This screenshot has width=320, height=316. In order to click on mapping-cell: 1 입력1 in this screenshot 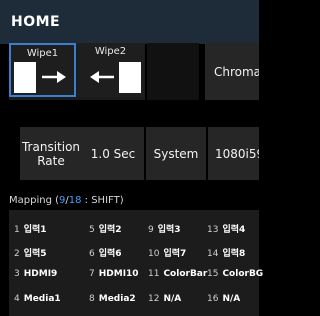, I will do `click(30, 228)`.